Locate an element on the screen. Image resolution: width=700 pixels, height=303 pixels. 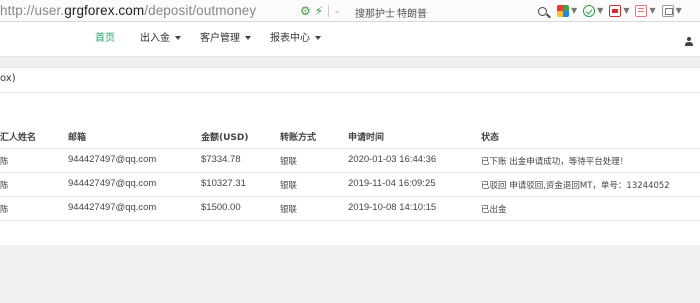
breadcrumb: ox) is located at coordinates (350, 80).